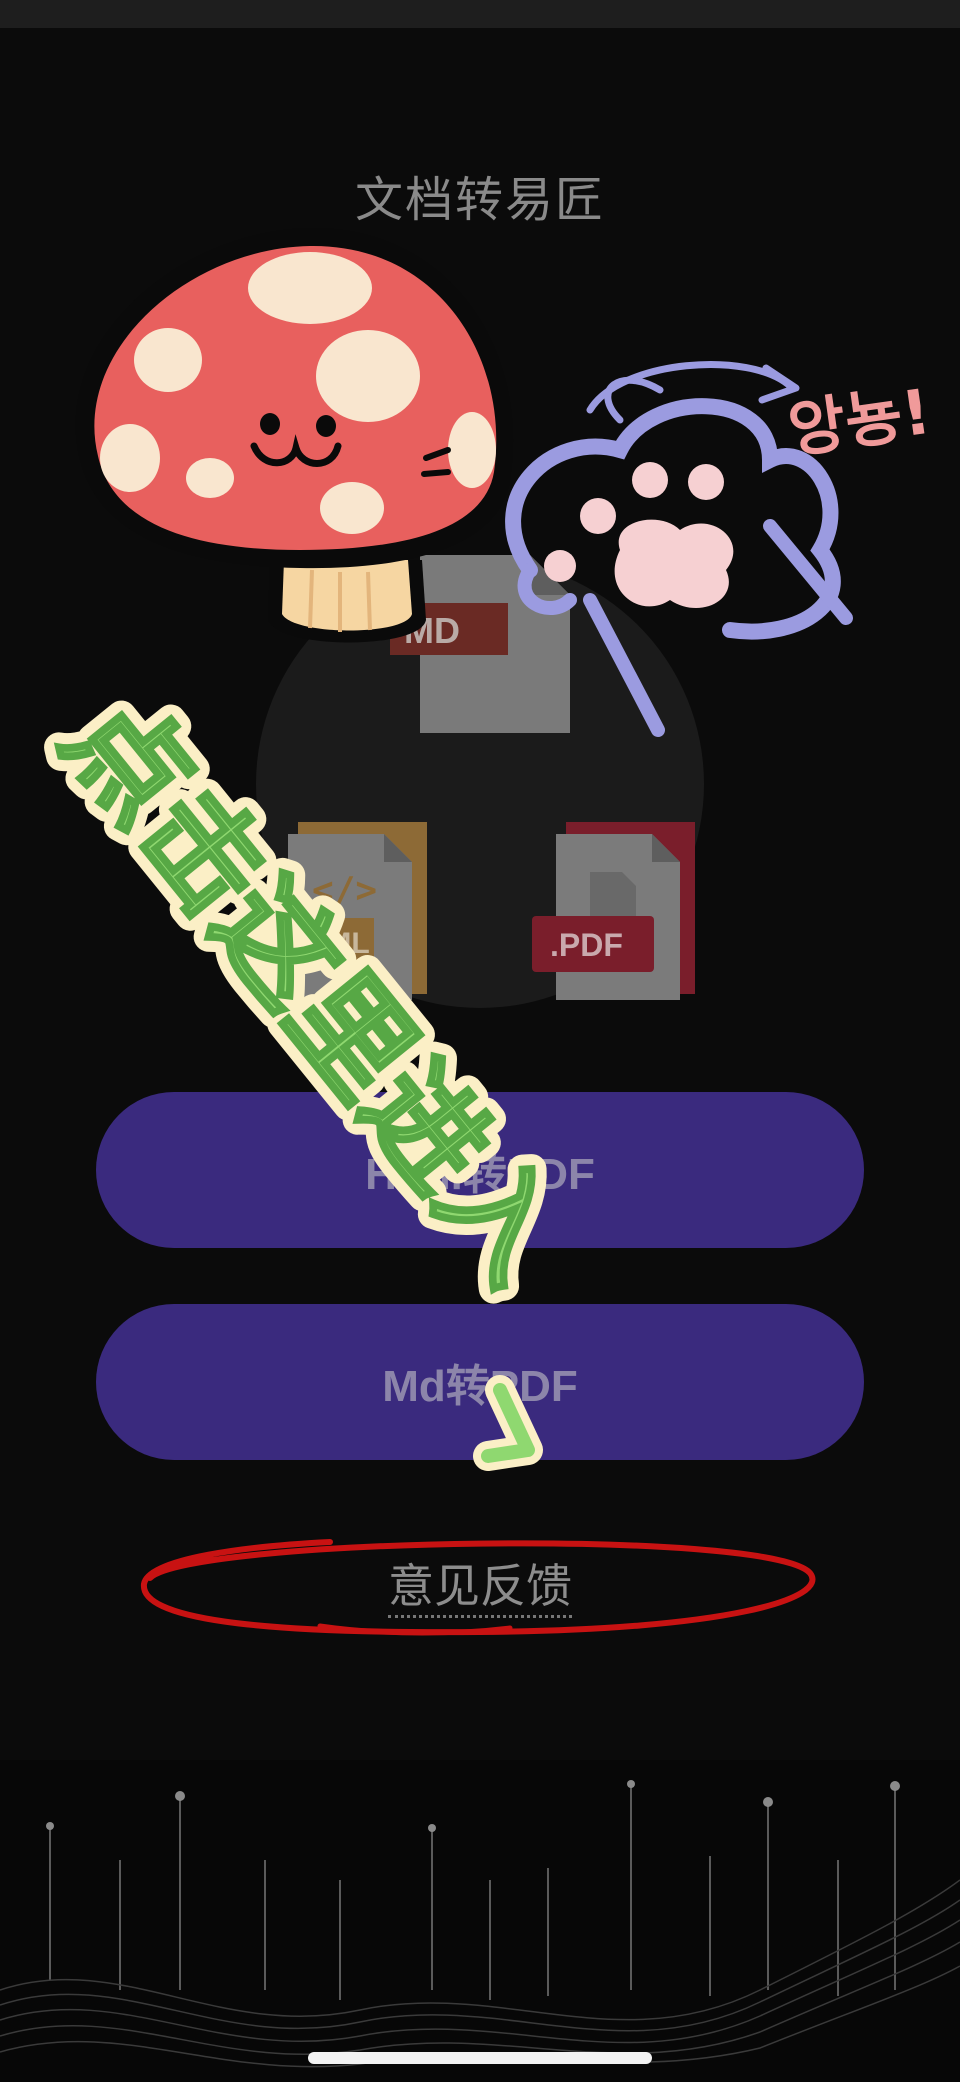  What do you see at coordinates (339, 943) in the screenshot?
I see `html-file-label: TML` at bounding box center [339, 943].